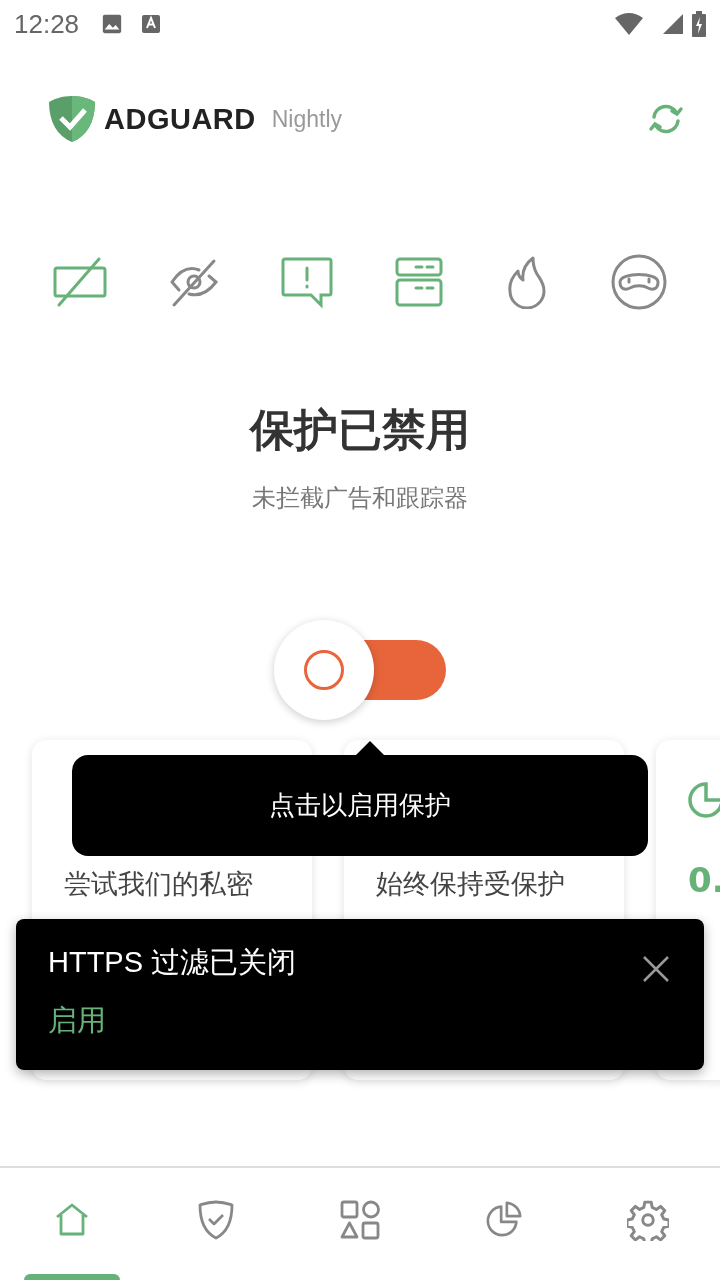  What do you see at coordinates (359, 430) in the screenshot?
I see `protection-status-title: 保护已禁用` at bounding box center [359, 430].